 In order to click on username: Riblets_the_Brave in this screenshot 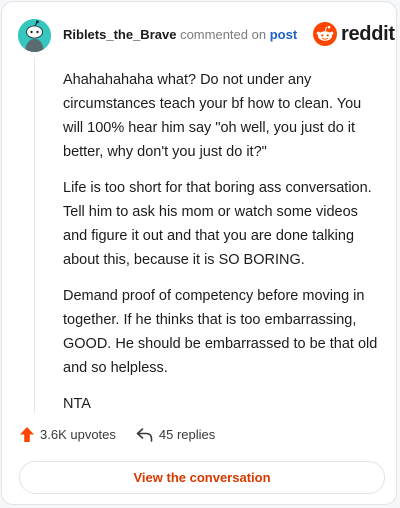, I will do `click(119, 34)`.